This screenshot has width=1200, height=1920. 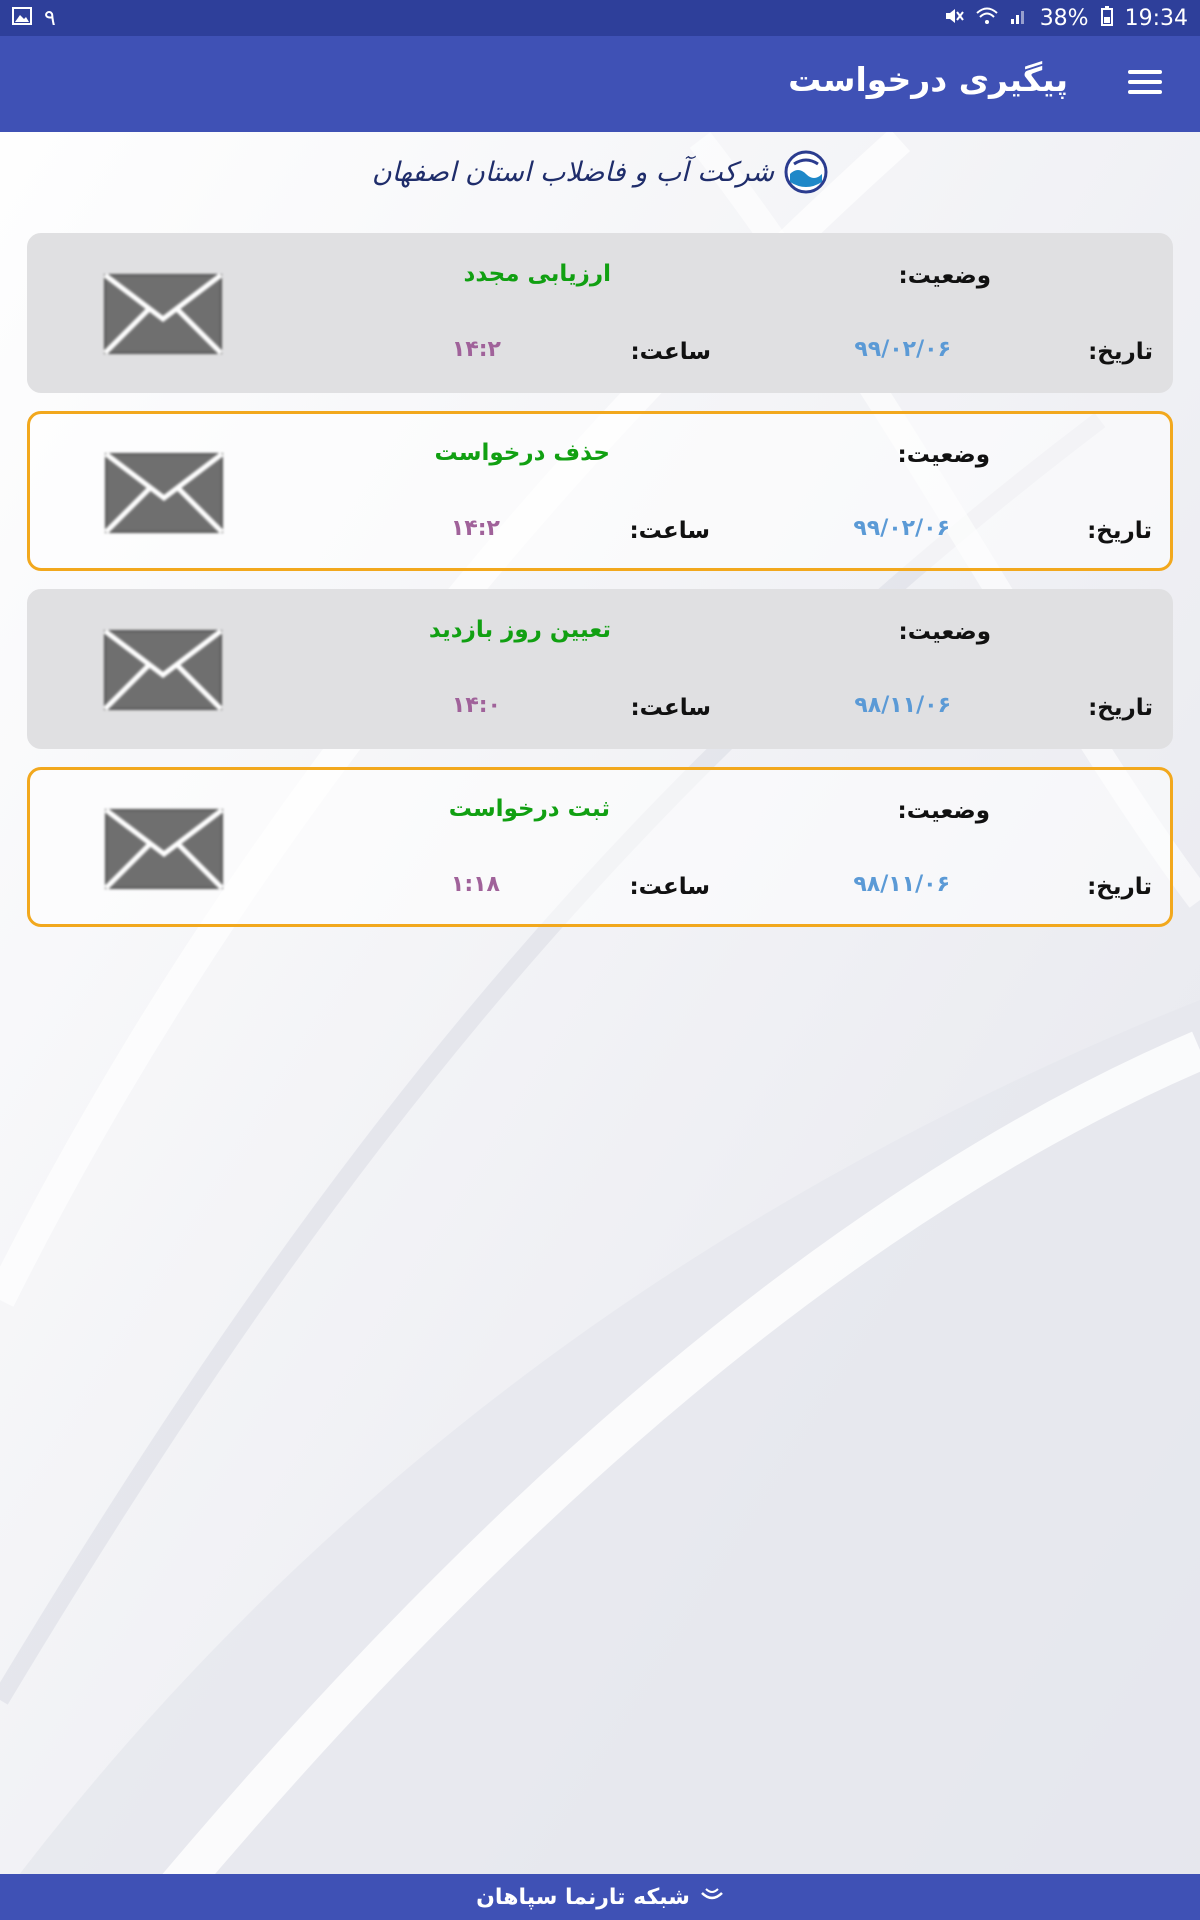 I want to click on company-logo: شرکت آب و فاضلاب استان اصفهان, so click(x=600, y=172).